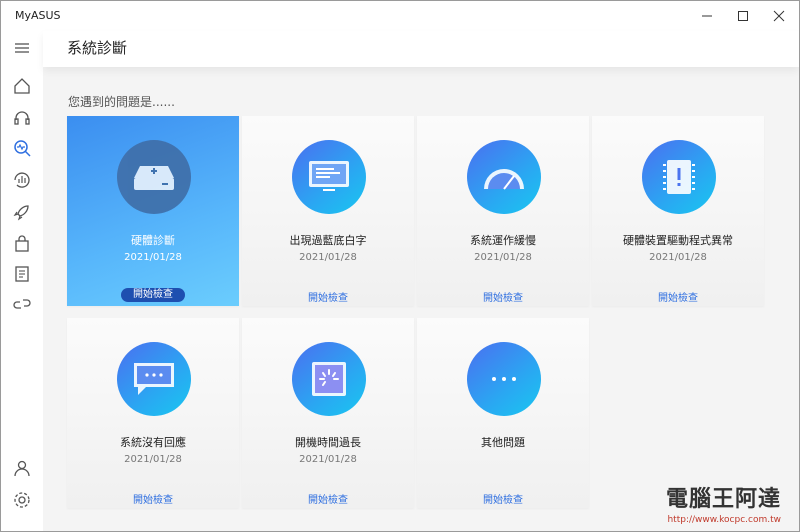 The width and height of the screenshot is (800, 532). What do you see at coordinates (22, 274) in the screenshot?
I see `news-icon` at bounding box center [22, 274].